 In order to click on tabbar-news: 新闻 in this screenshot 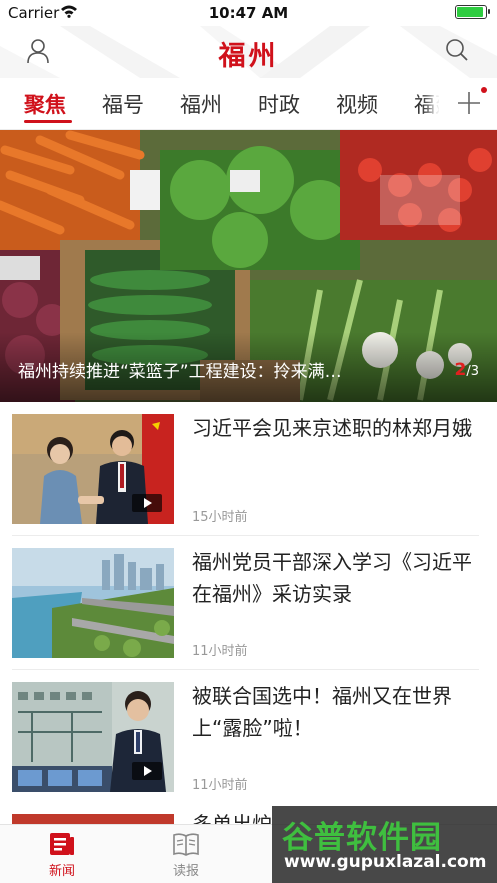, I will do `click(62, 855)`.